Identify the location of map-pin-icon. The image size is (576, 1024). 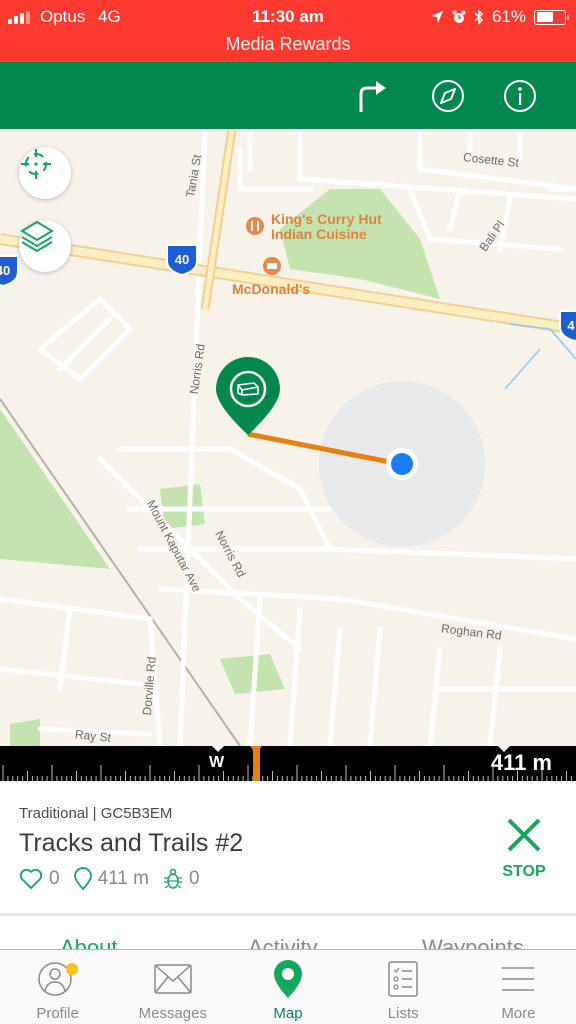
(288, 979).